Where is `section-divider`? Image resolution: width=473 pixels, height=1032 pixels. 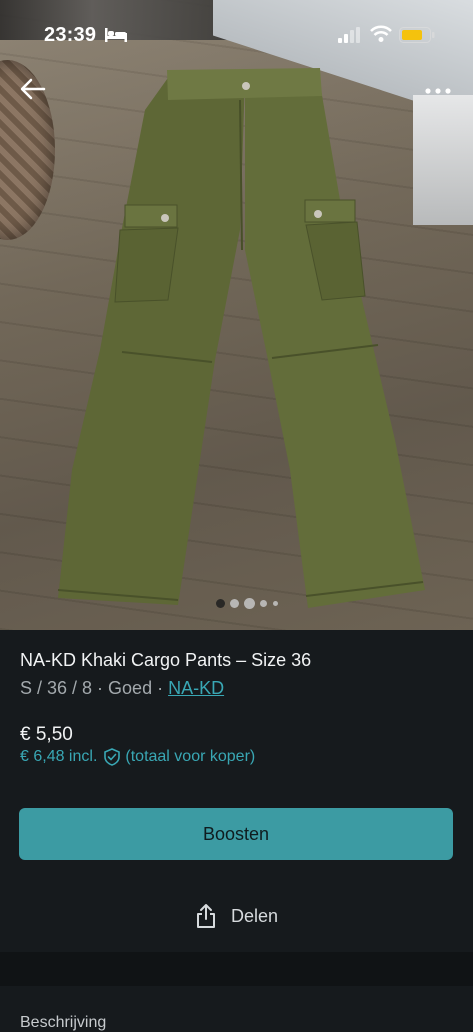
section-divider is located at coordinates (236, 969).